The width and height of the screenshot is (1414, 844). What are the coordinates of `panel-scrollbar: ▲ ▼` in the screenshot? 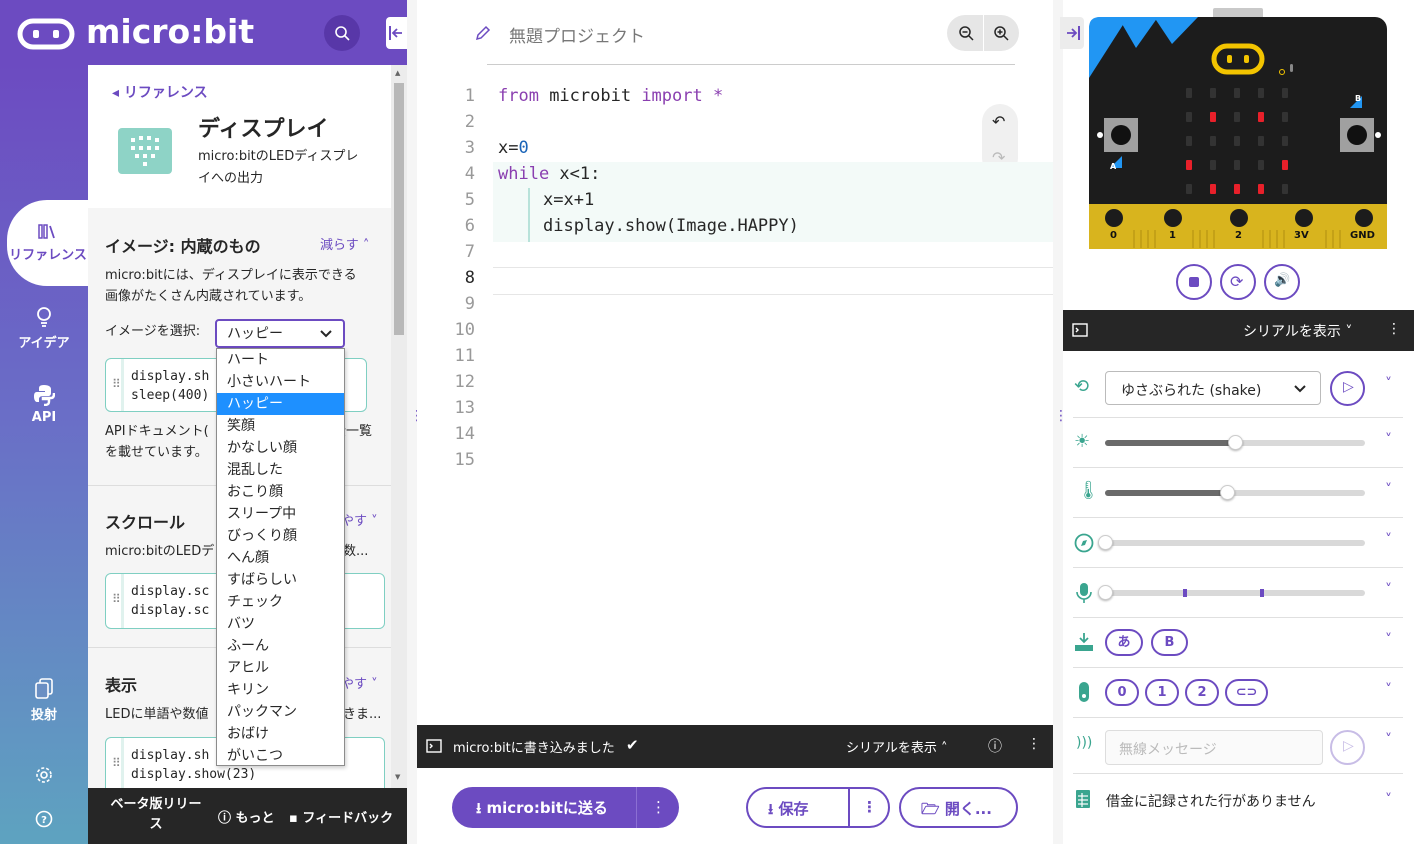 It's located at (399, 426).